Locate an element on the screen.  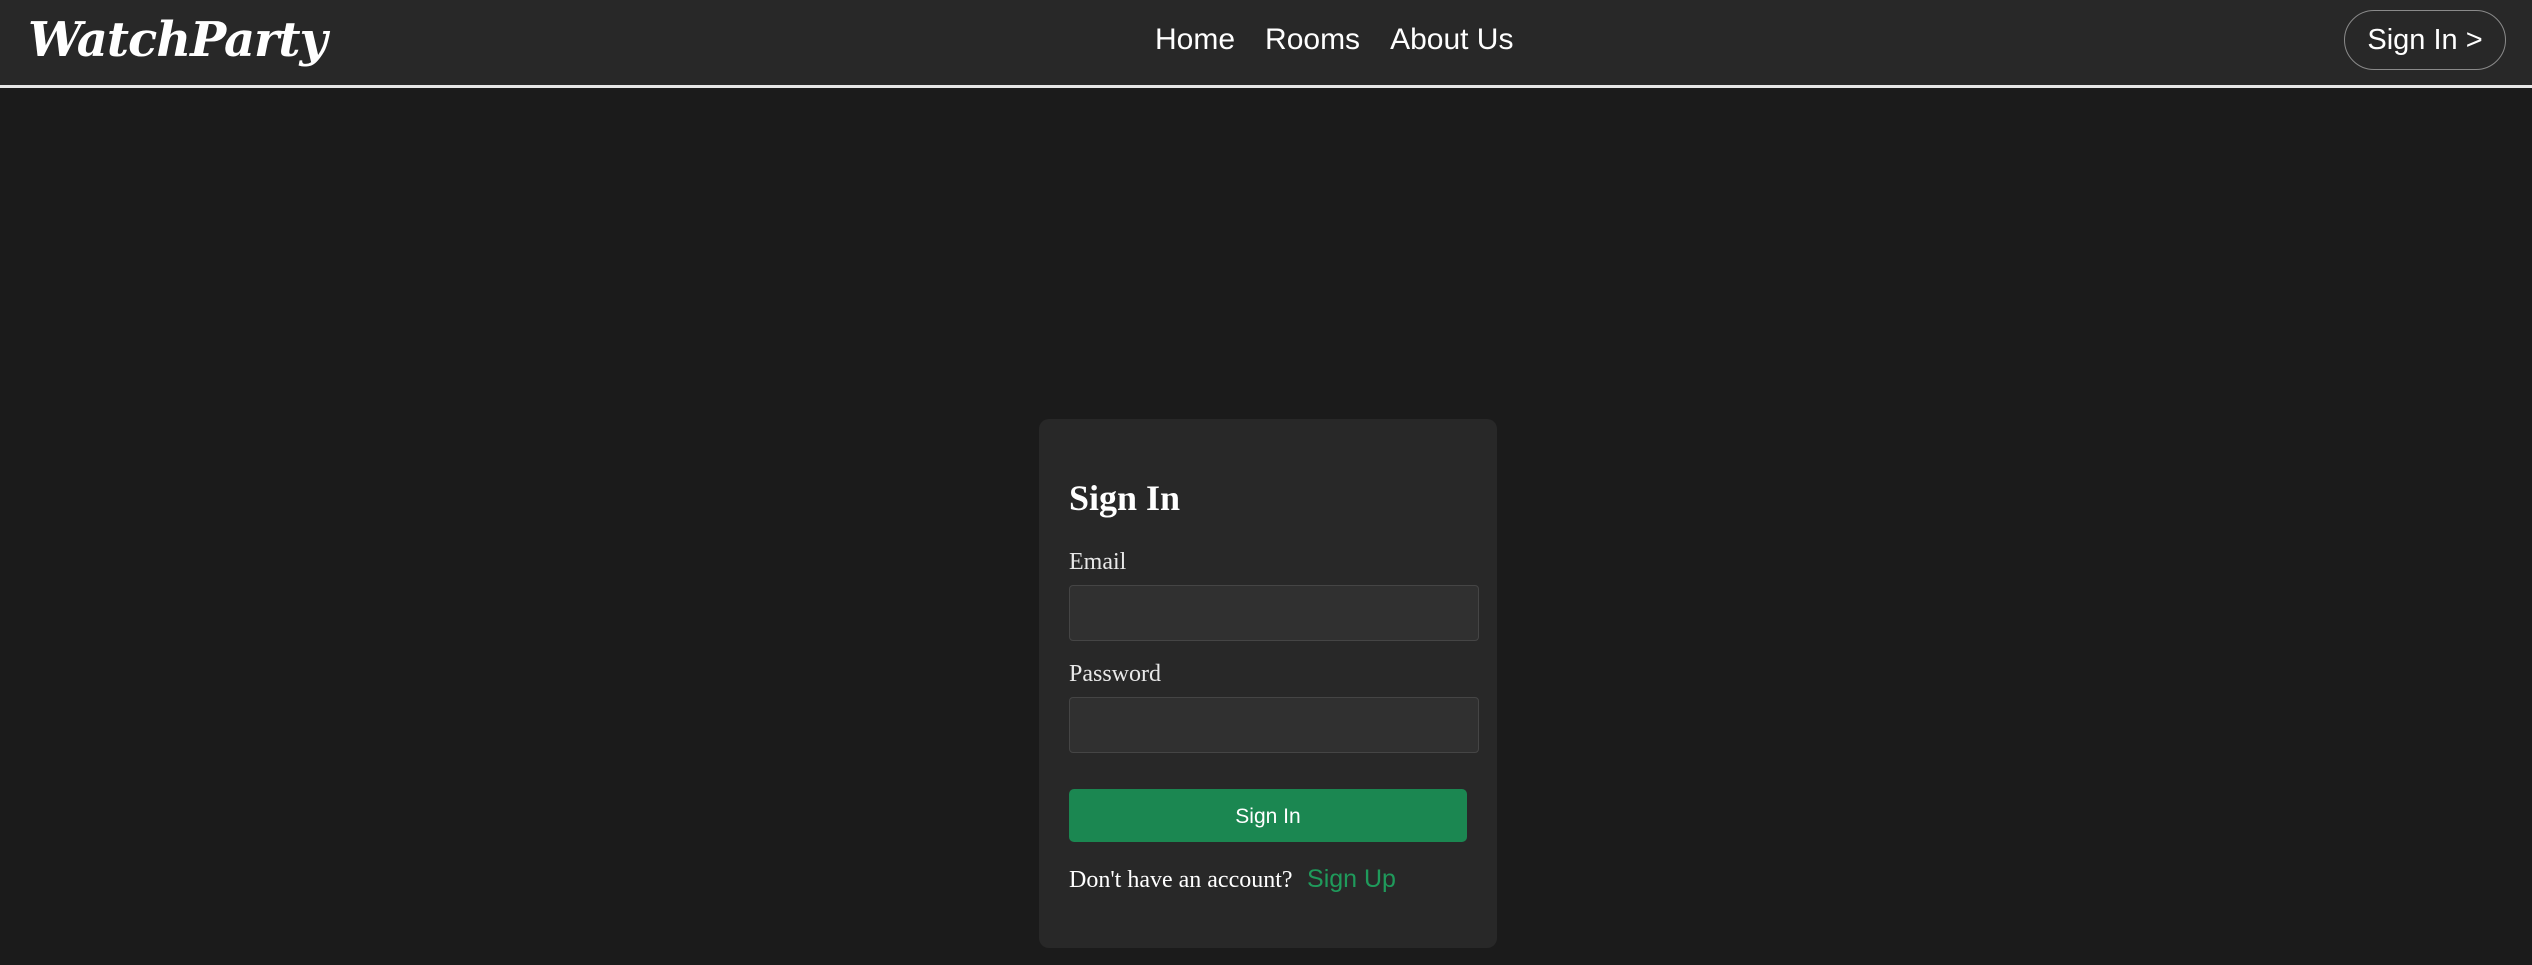
top-navbar: WatchParty Home Rooms About Us Sign In > is located at coordinates (1266, 44).